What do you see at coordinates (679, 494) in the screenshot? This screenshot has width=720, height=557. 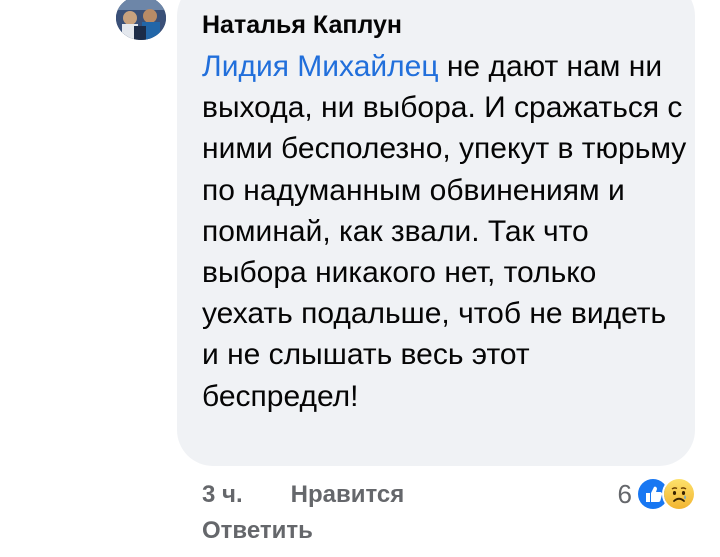 I see `sad-icon` at bounding box center [679, 494].